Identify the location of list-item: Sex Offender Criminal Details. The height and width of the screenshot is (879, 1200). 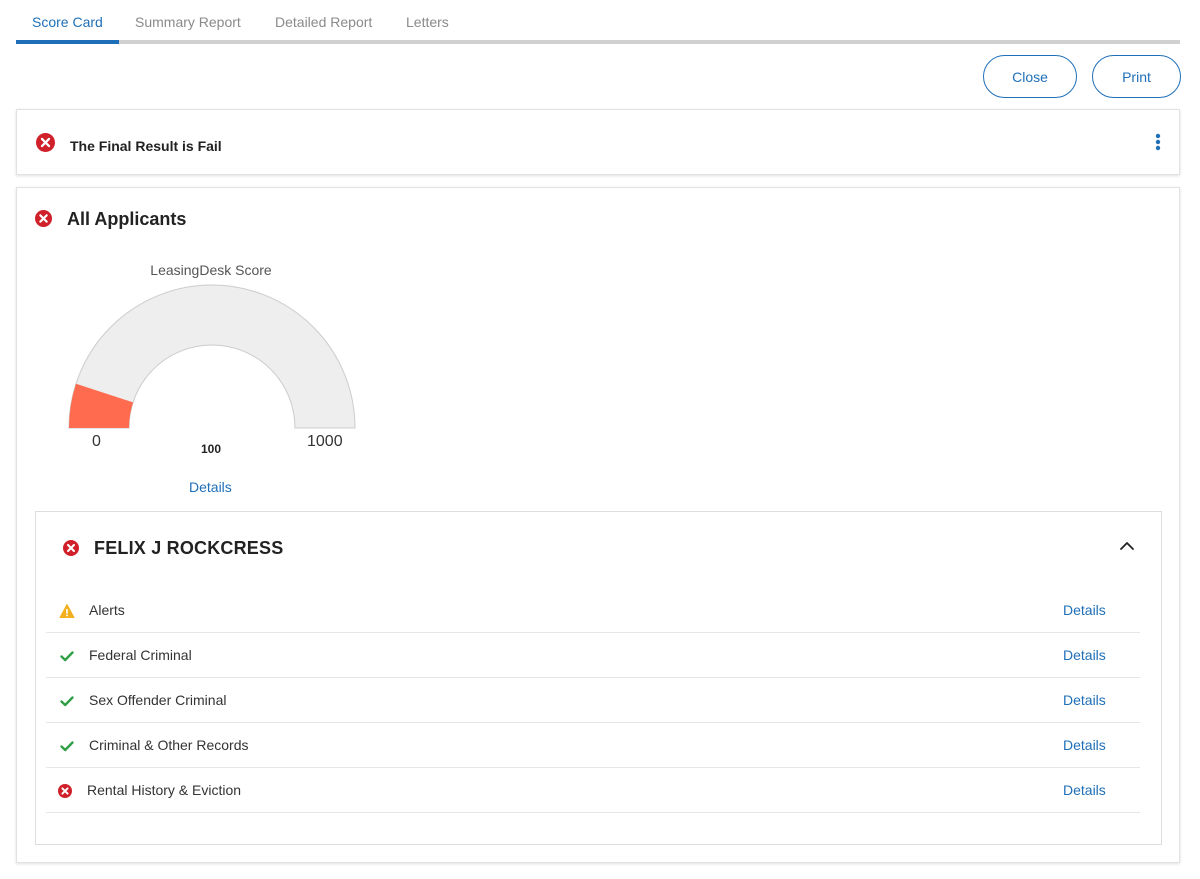
(593, 700).